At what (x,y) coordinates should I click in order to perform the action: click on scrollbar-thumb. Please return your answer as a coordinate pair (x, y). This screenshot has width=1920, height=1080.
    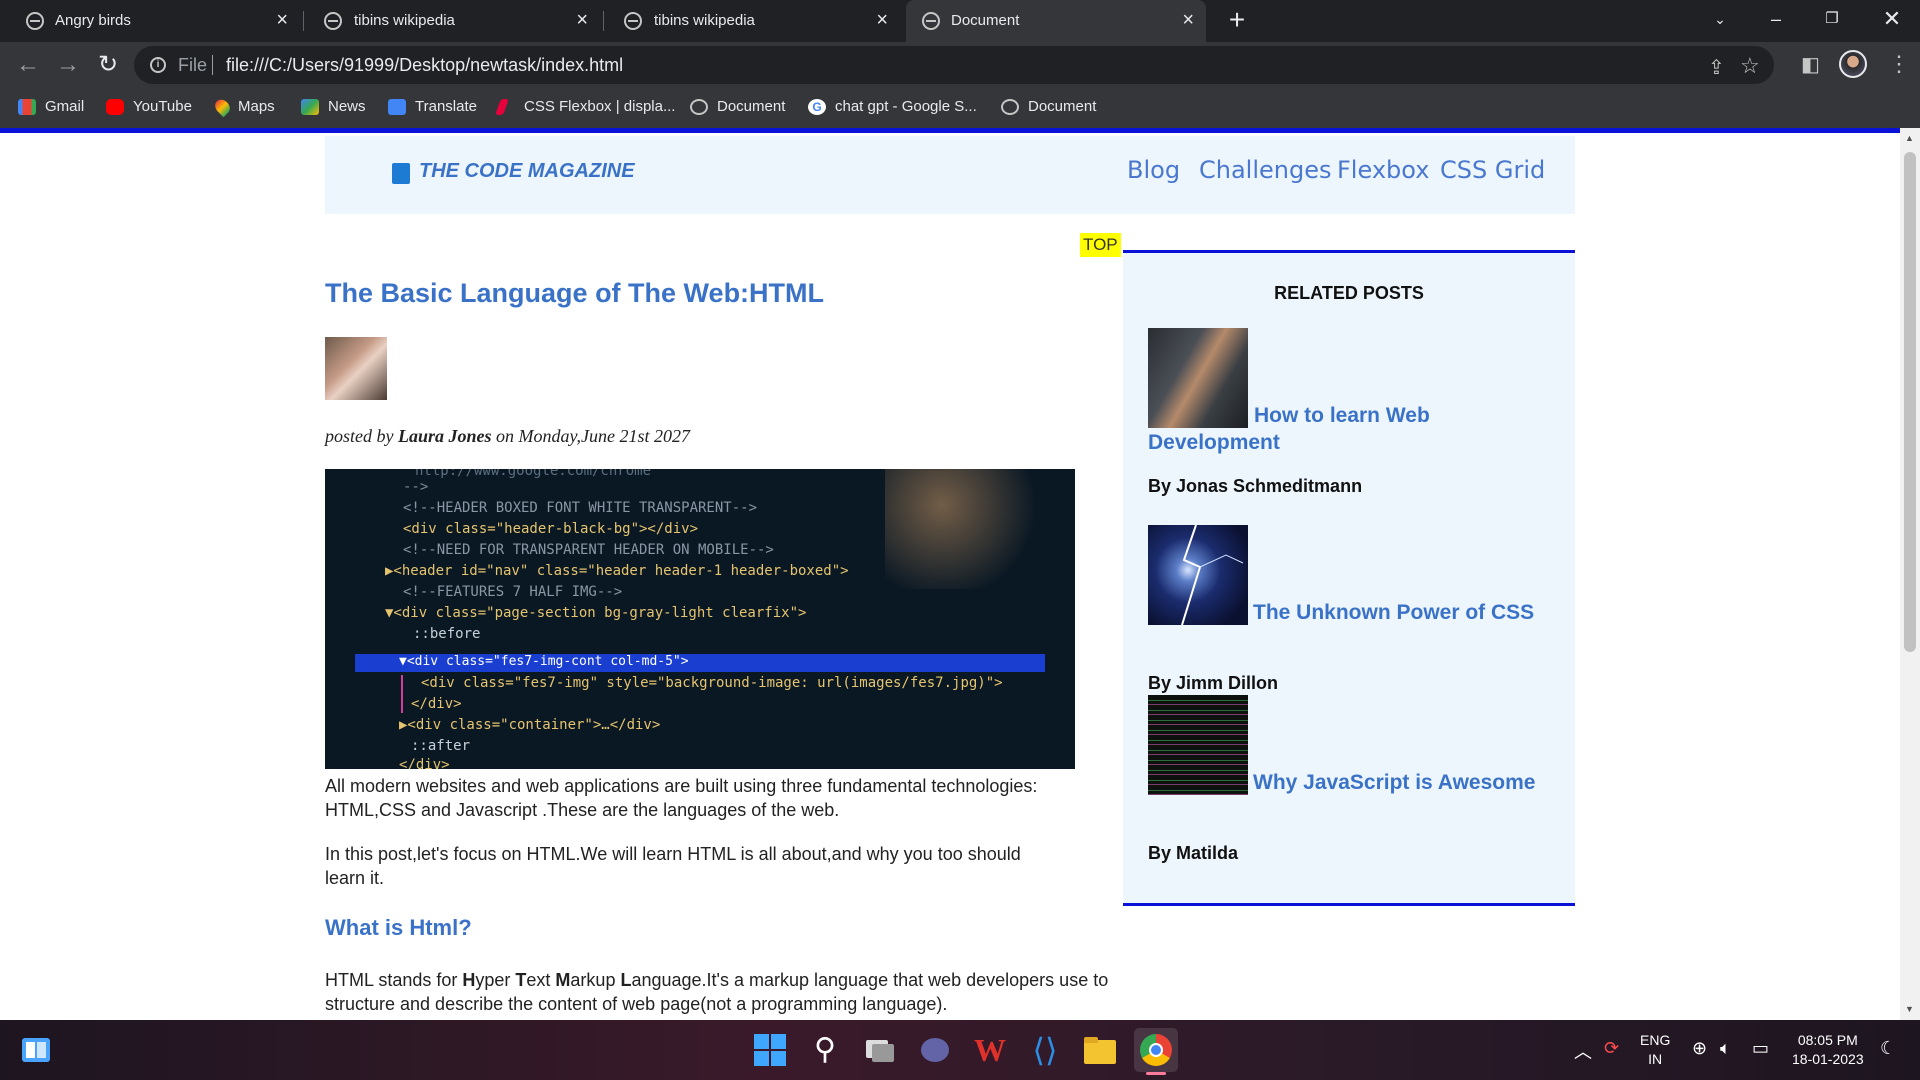
    Looking at the image, I should click on (1910, 402).